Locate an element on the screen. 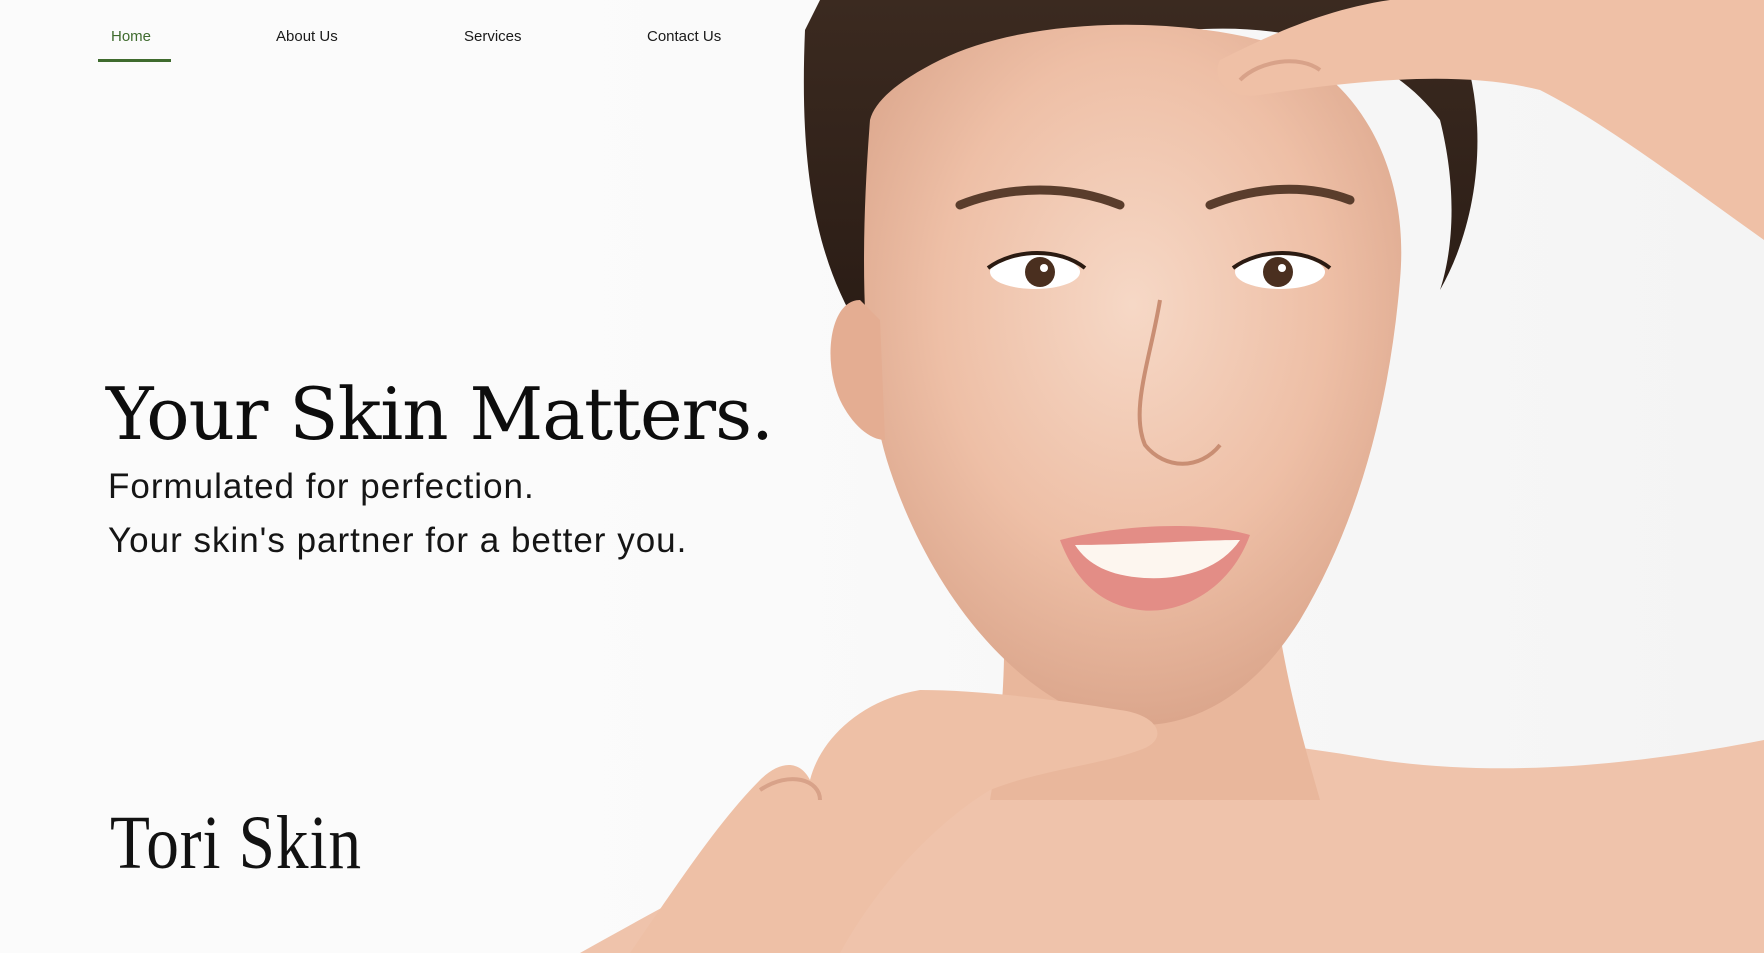 This screenshot has width=1764, height=953. nav-item-services: Services is located at coordinates (493, 36).